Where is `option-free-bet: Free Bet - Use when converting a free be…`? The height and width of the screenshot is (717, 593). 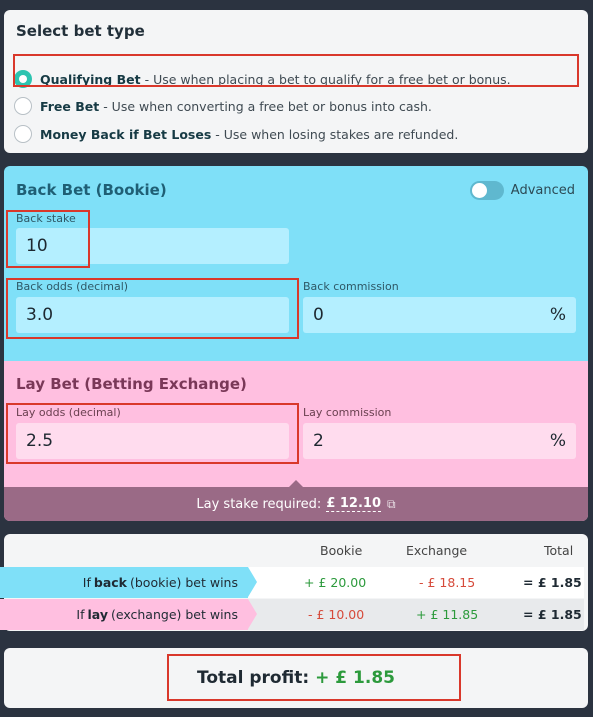 option-free-bet: Free Bet - Use when converting a free be… is located at coordinates (223, 106).